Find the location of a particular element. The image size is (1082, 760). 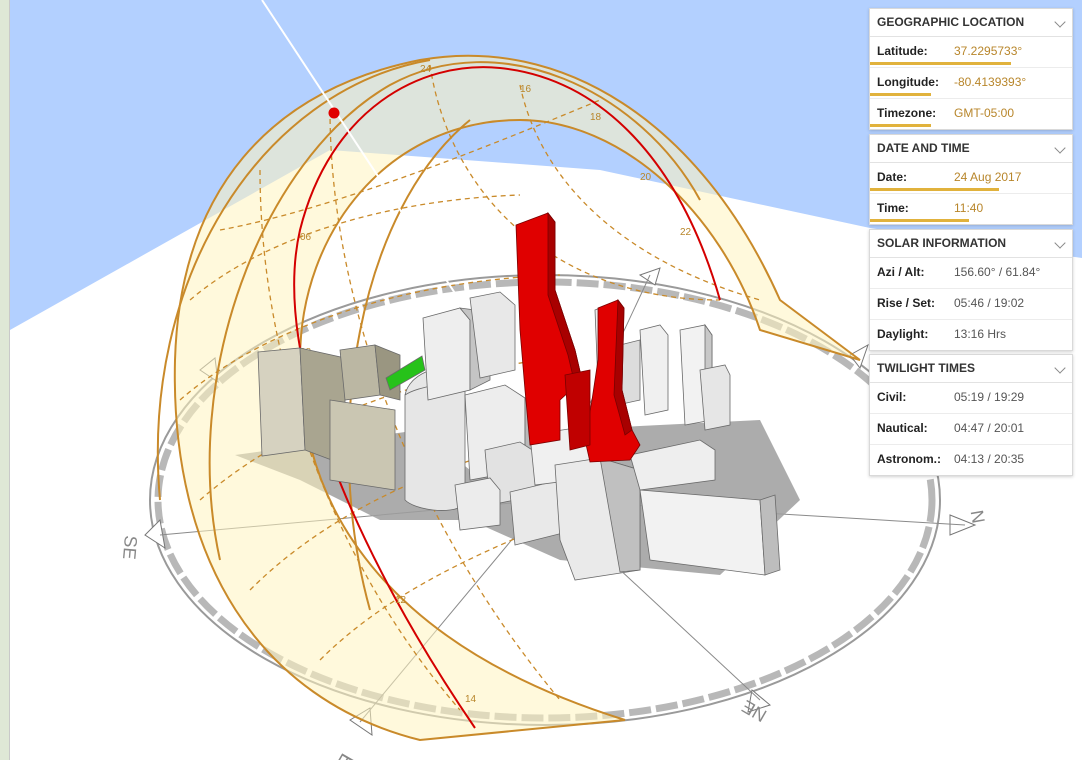

nautical-twilight-value: 04:47 / 20:01 is located at coordinates (989, 428).